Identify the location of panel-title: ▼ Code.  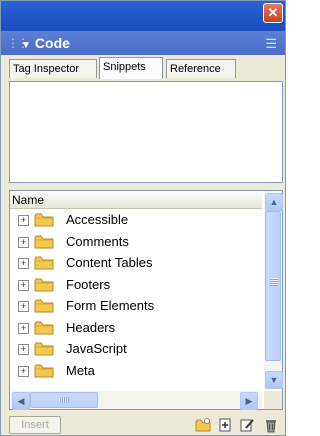
(45, 43).